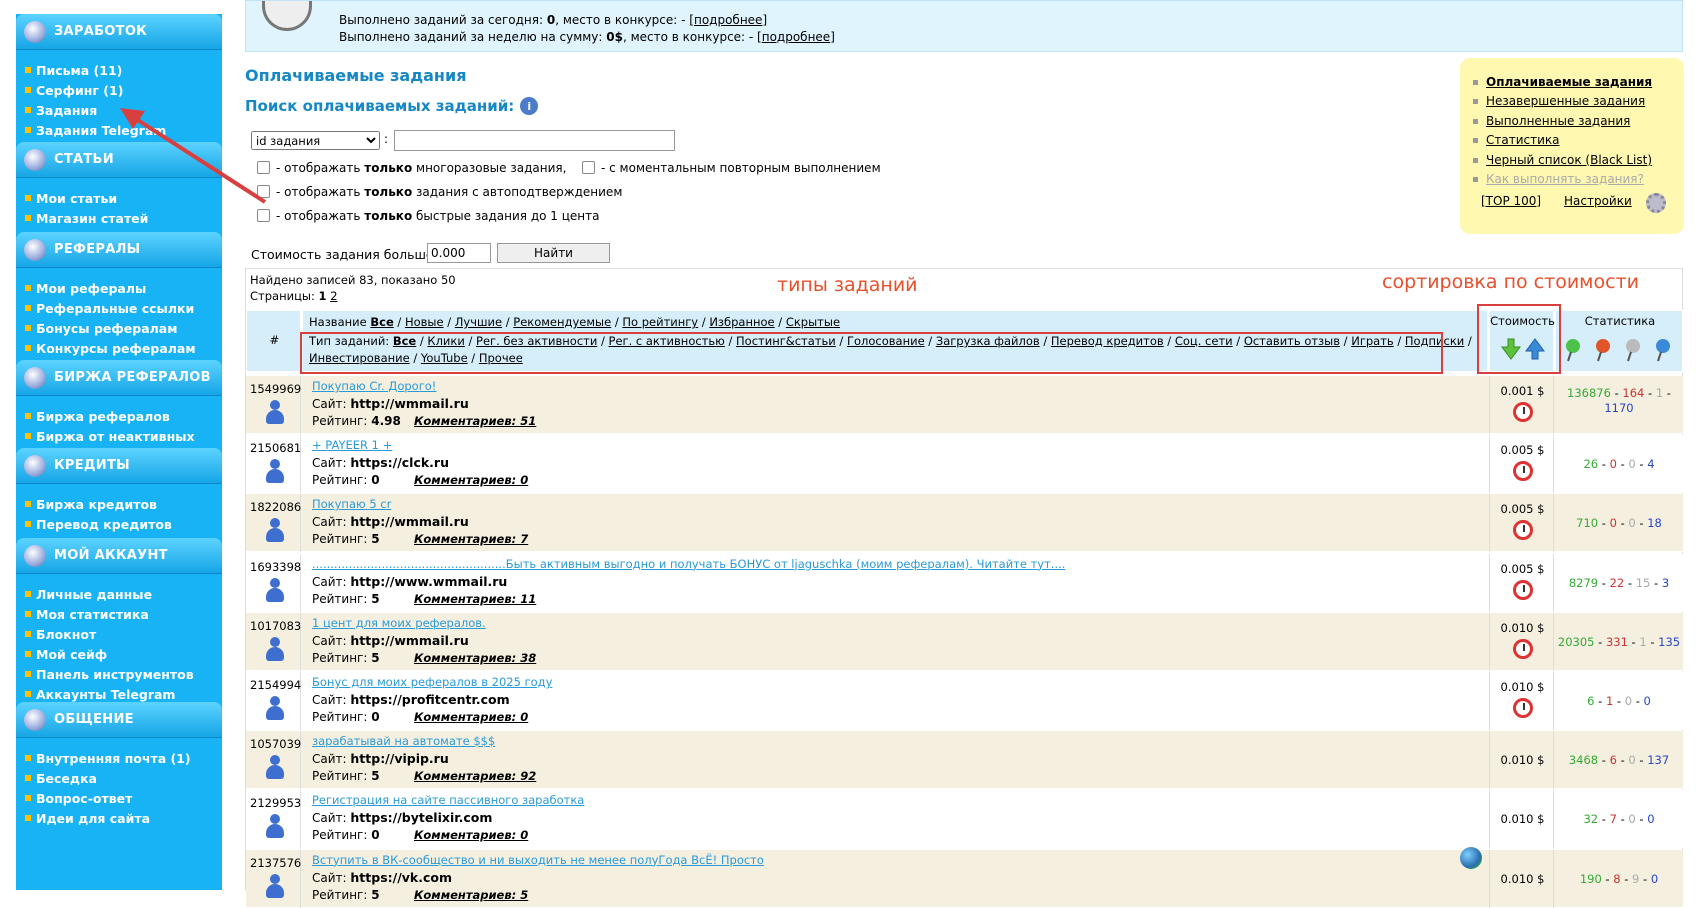 The width and height of the screenshot is (1697, 908). What do you see at coordinates (459, 253) in the screenshot?
I see `cost-input` at bounding box center [459, 253].